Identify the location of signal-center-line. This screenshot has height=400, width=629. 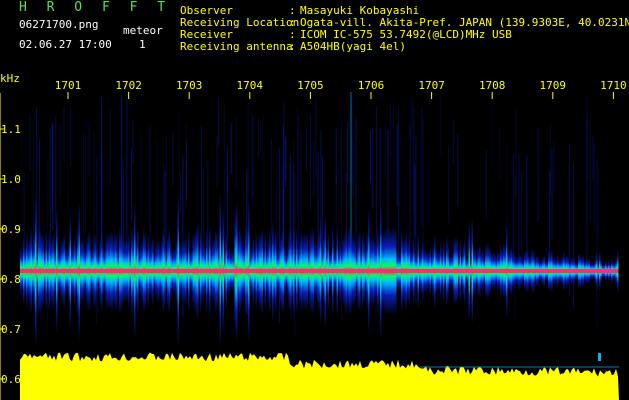
(319, 271).